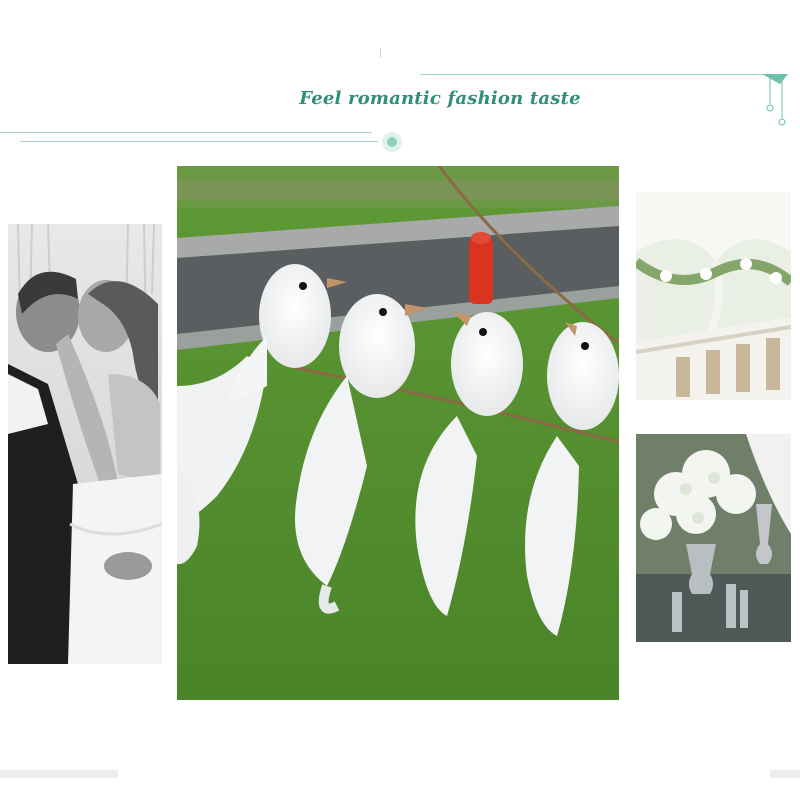 This screenshot has width=800, height=800. Describe the element at coordinates (440, 98) in the screenshot. I see `tagline: Feel romantic fashion taste` at that location.